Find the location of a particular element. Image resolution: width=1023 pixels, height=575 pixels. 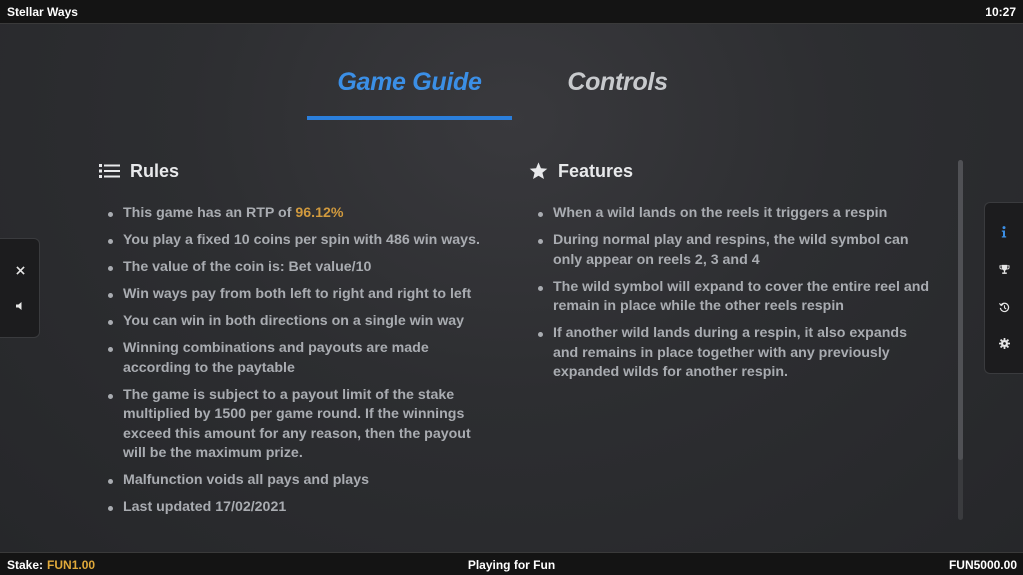

history-button is located at coordinates (1004, 307).